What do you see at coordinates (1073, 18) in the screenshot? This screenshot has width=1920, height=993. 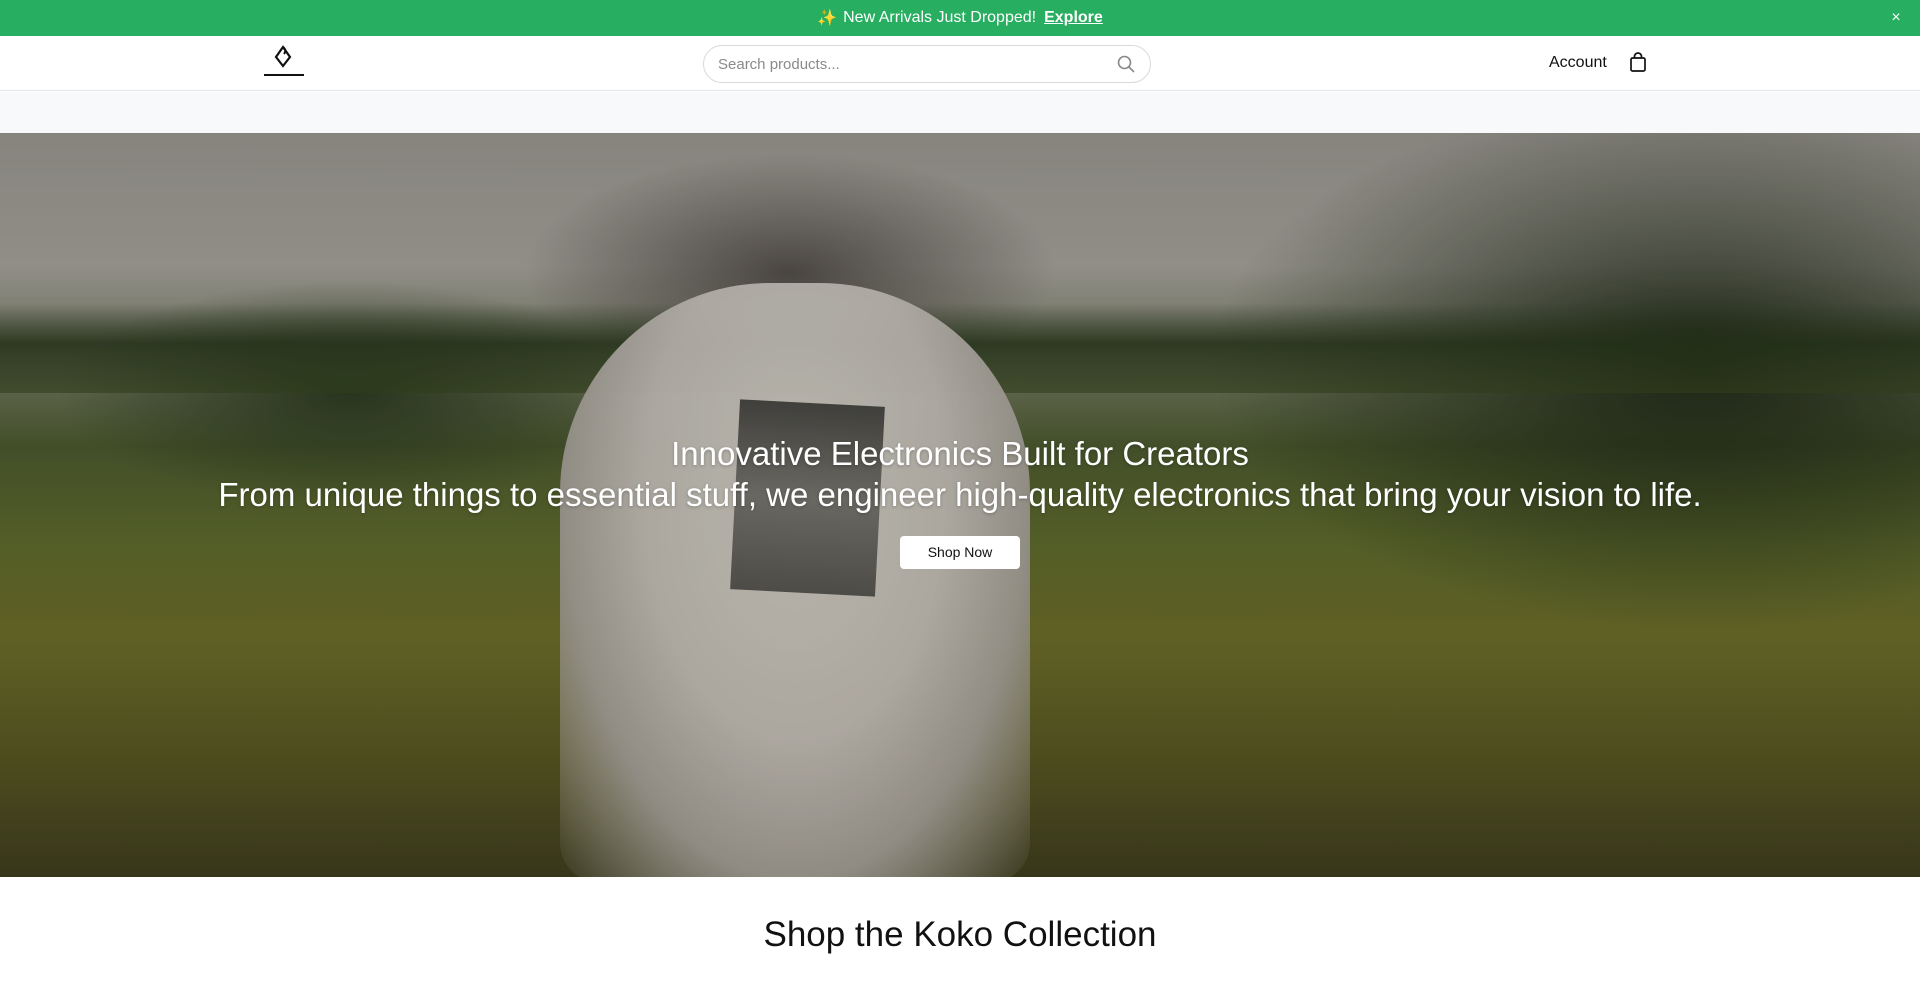 I see `explore-link: Explore` at bounding box center [1073, 18].